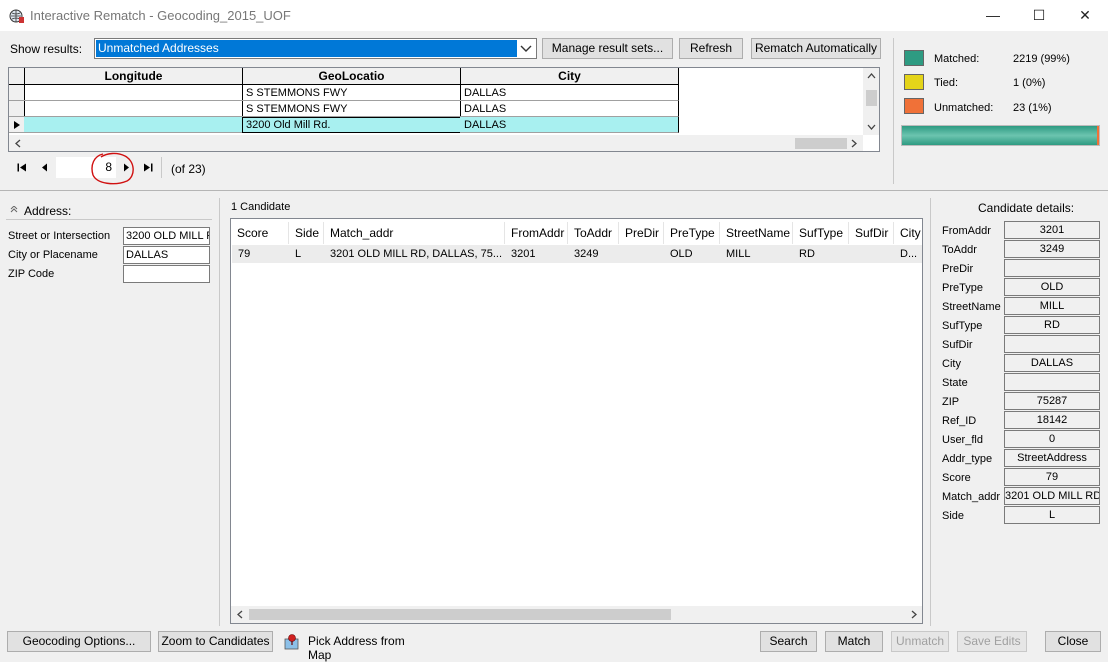  I want to click on close-button: Close, so click(1073, 641).